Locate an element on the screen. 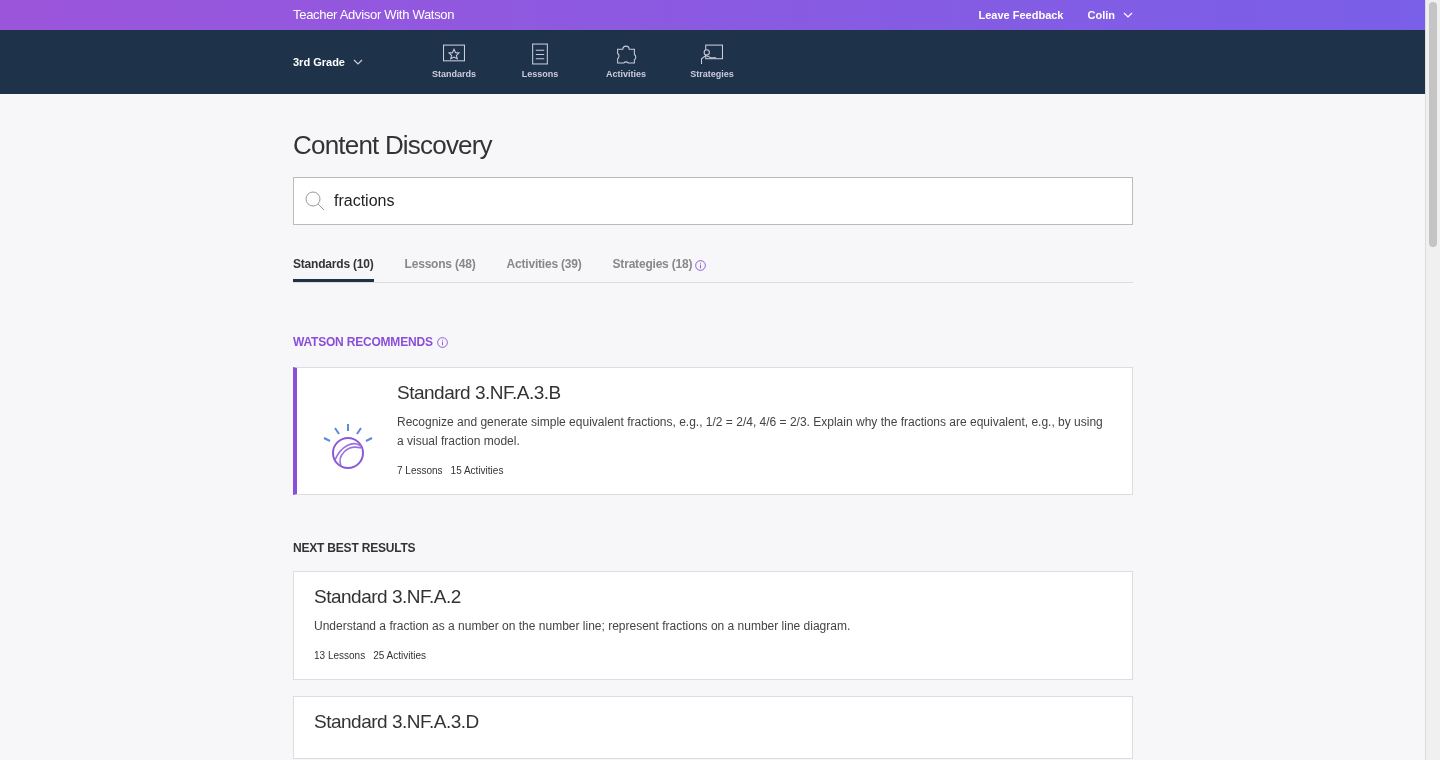 The height and width of the screenshot is (760, 1440). scrollbar-thumb is located at coordinates (1433, 124).